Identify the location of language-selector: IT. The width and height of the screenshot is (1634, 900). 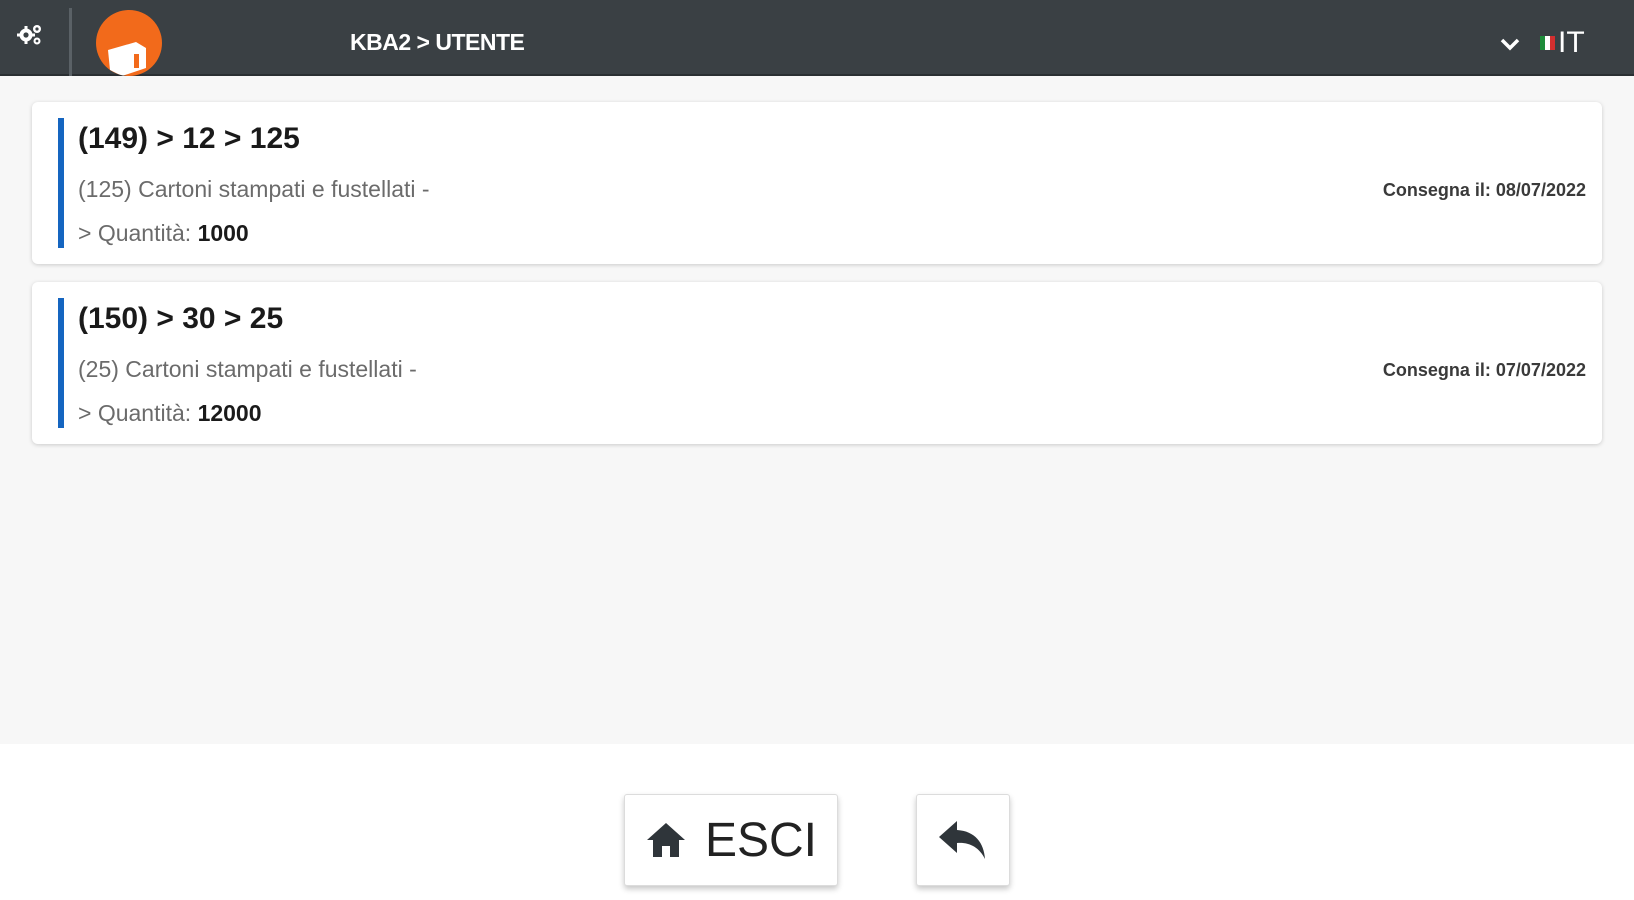
(1571, 43).